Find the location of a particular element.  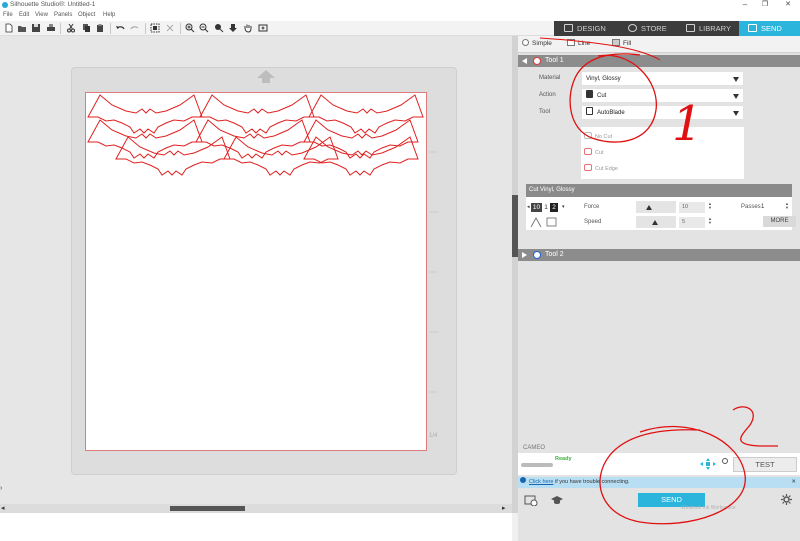

simple-radio-icon is located at coordinates (525, 42).